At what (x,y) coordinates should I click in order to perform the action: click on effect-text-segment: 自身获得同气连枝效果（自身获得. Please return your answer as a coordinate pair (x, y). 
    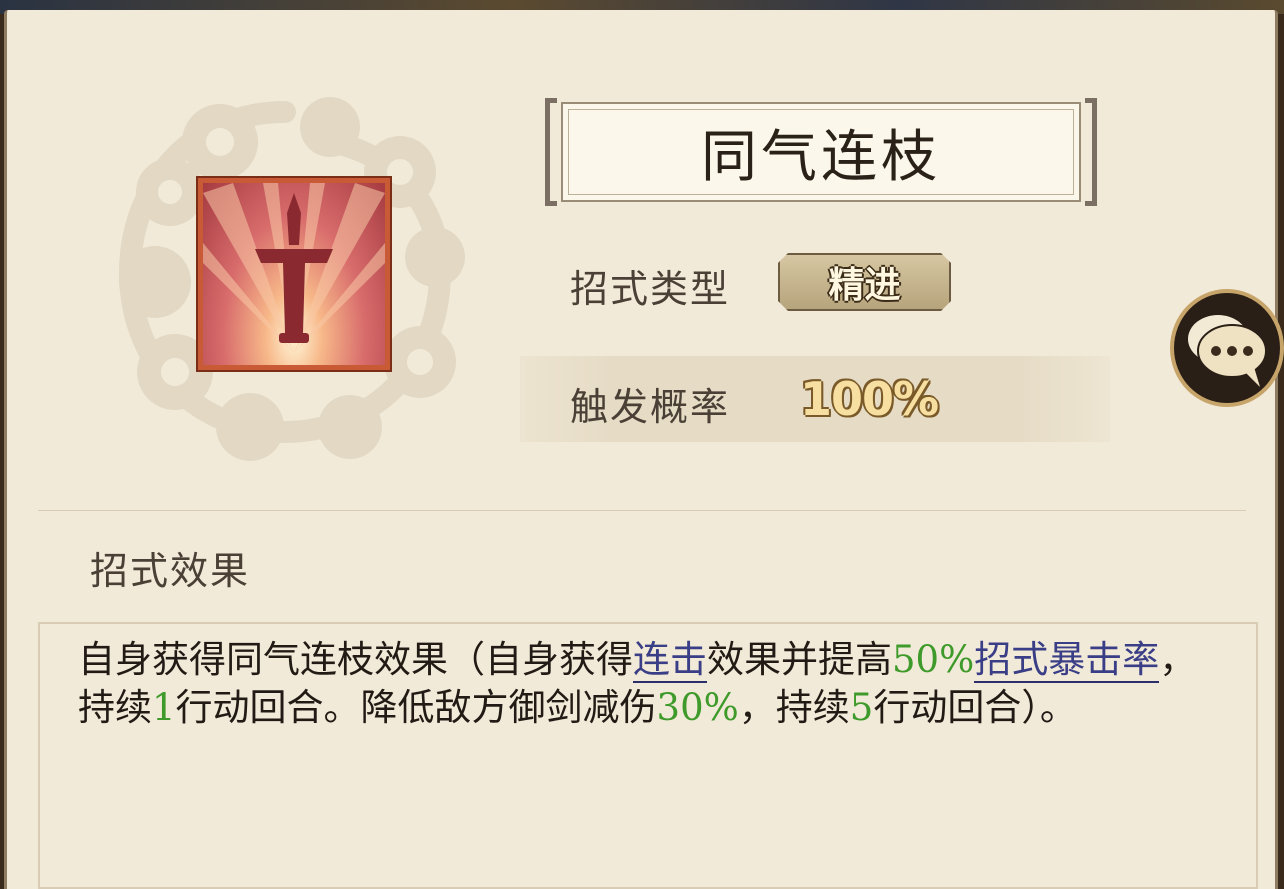
    Looking at the image, I should click on (355, 659).